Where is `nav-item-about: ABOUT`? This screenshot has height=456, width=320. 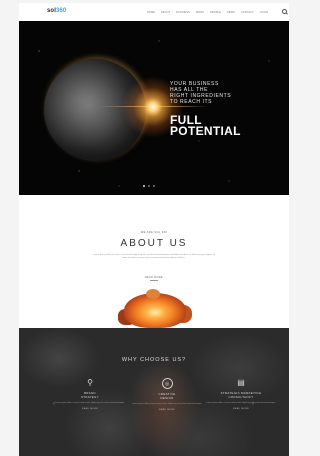 nav-item-about: ABOUT is located at coordinates (165, 12).